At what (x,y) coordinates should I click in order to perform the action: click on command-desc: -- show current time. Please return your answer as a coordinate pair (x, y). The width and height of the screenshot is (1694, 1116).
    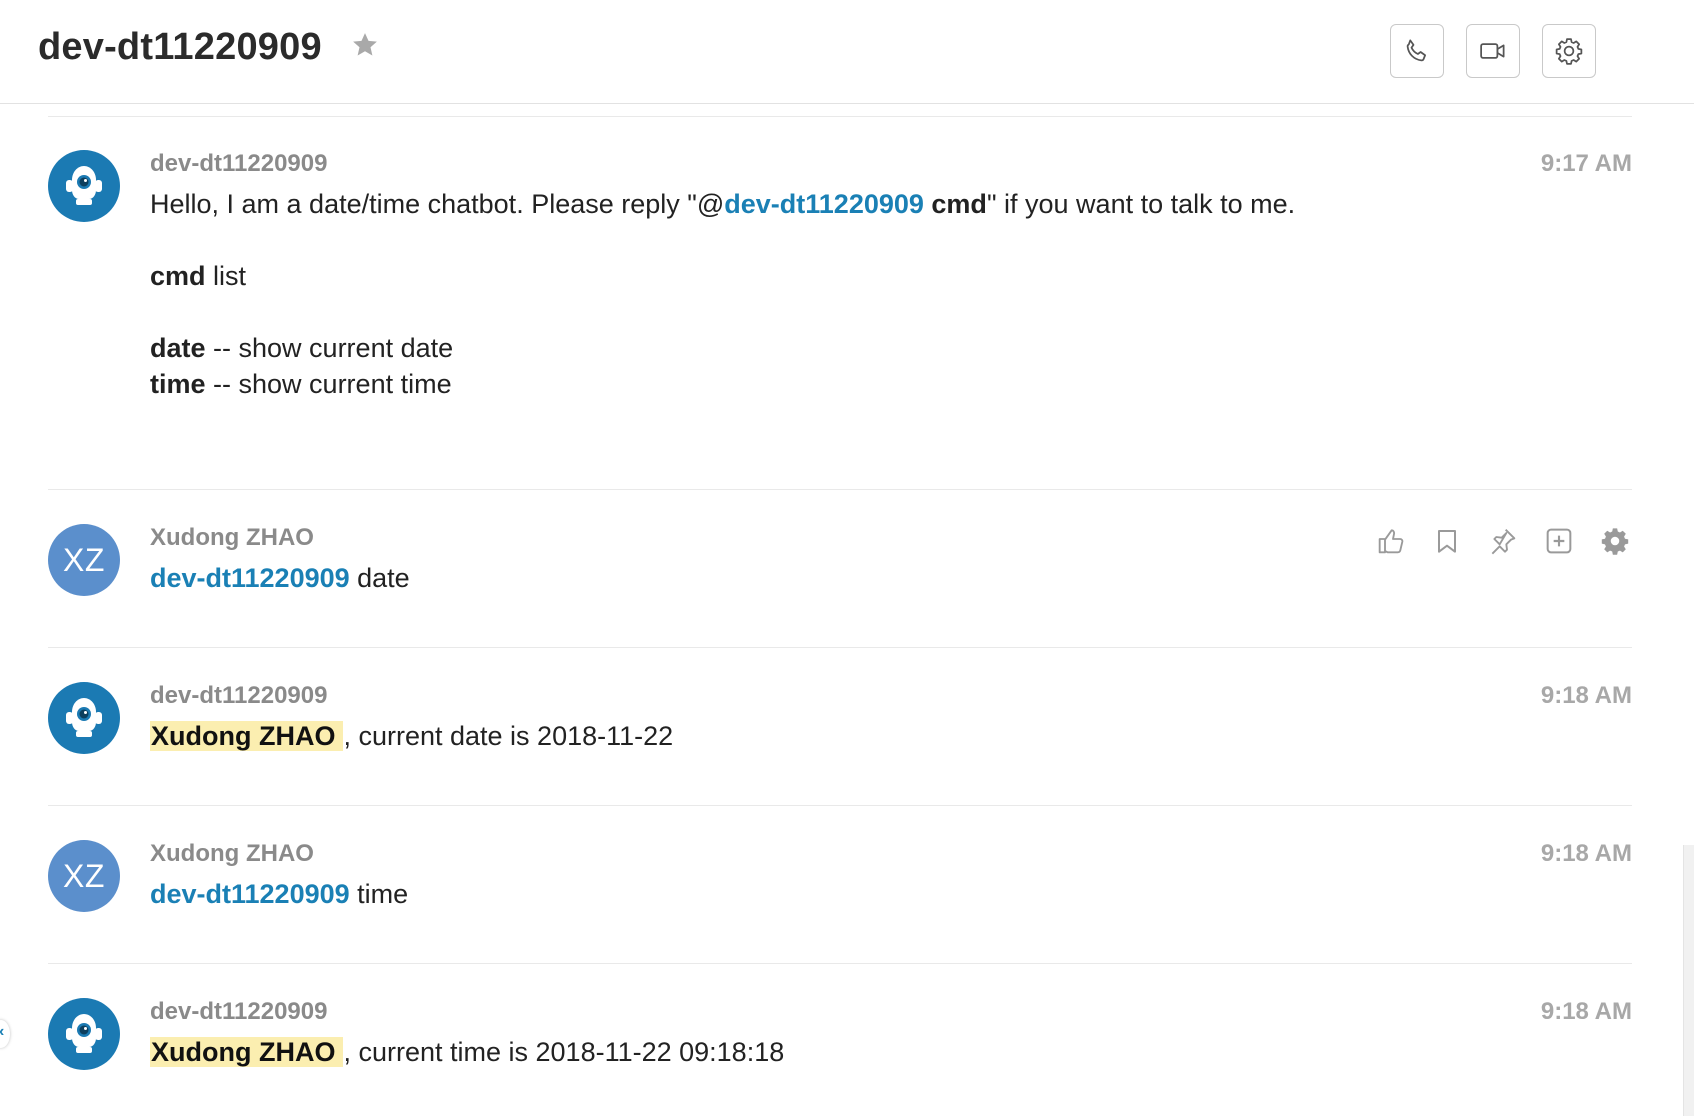
    Looking at the image, I should click on (328, 384).